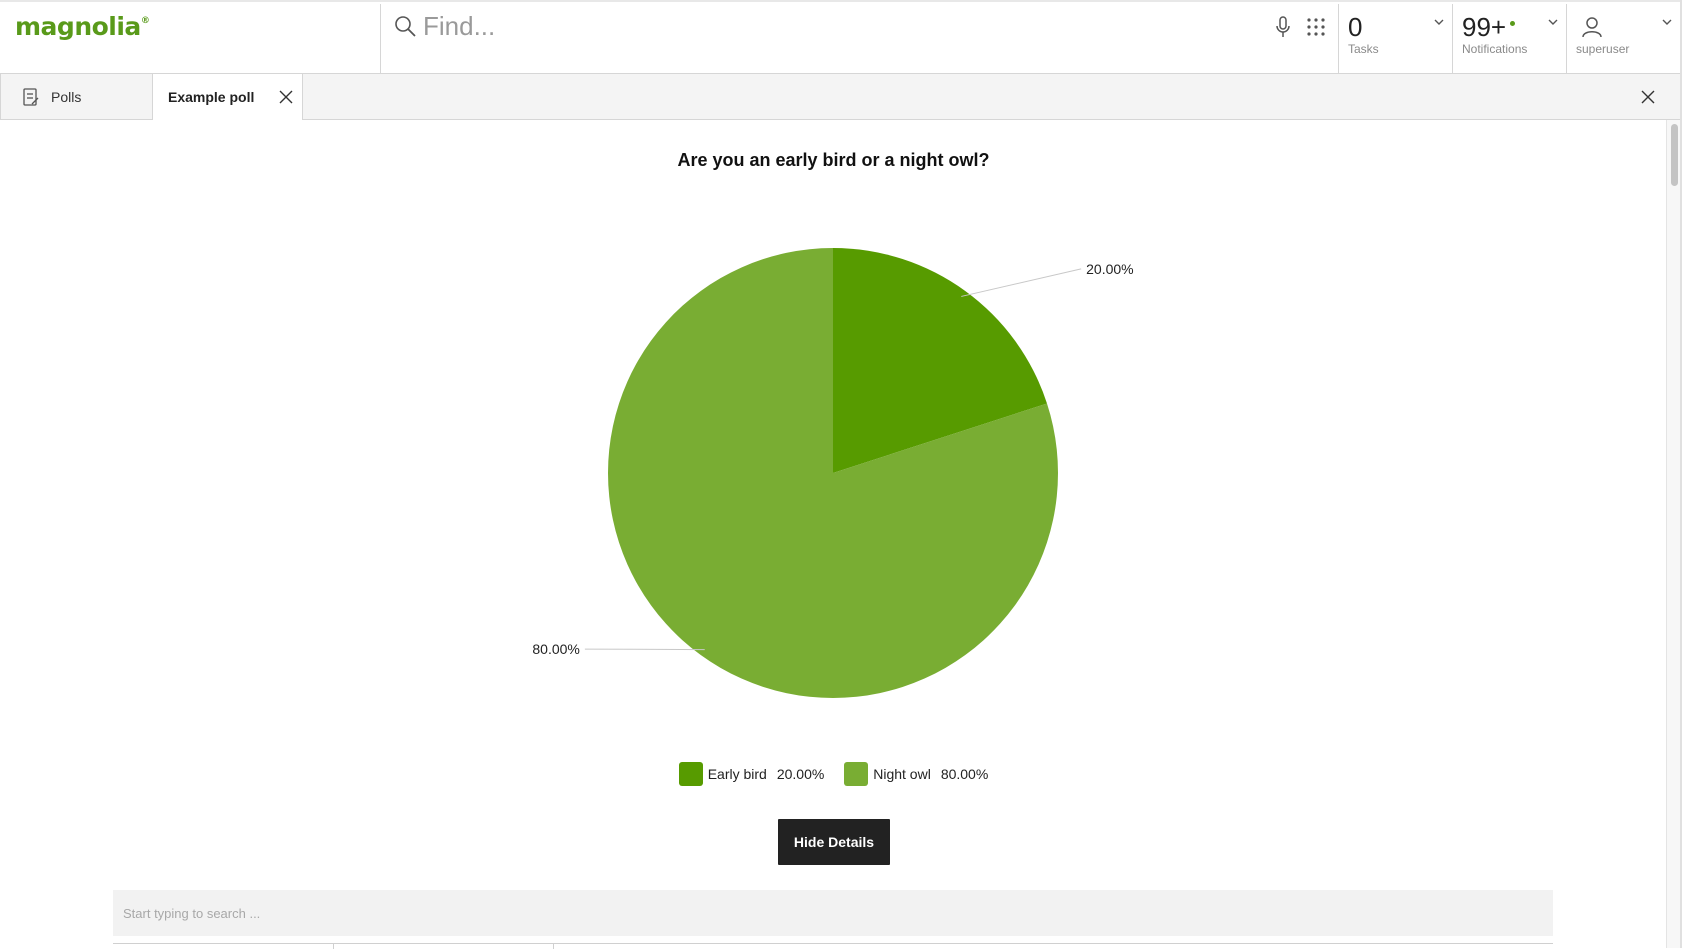 The image size is (1682, 949). What do you see at coordinates (752, 774) in the screenshot?
I see `legend-item-early-bird: Early bird20.00%` at bounding box center [752, 774].